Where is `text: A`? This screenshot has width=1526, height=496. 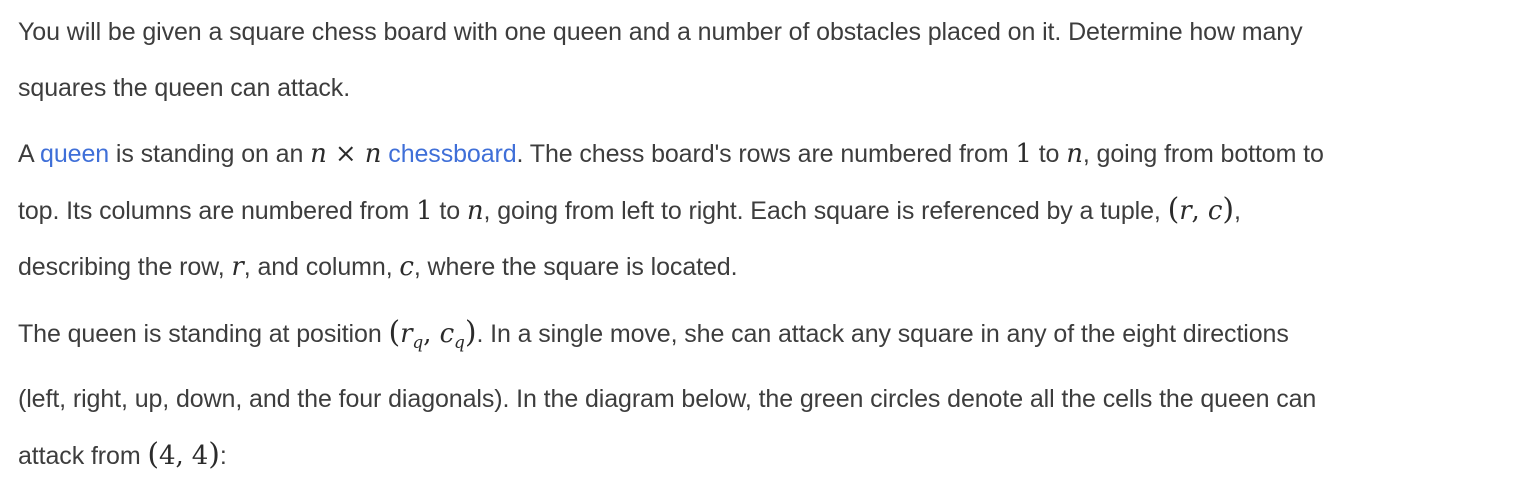
text: A is located at coordinates (29, 154).